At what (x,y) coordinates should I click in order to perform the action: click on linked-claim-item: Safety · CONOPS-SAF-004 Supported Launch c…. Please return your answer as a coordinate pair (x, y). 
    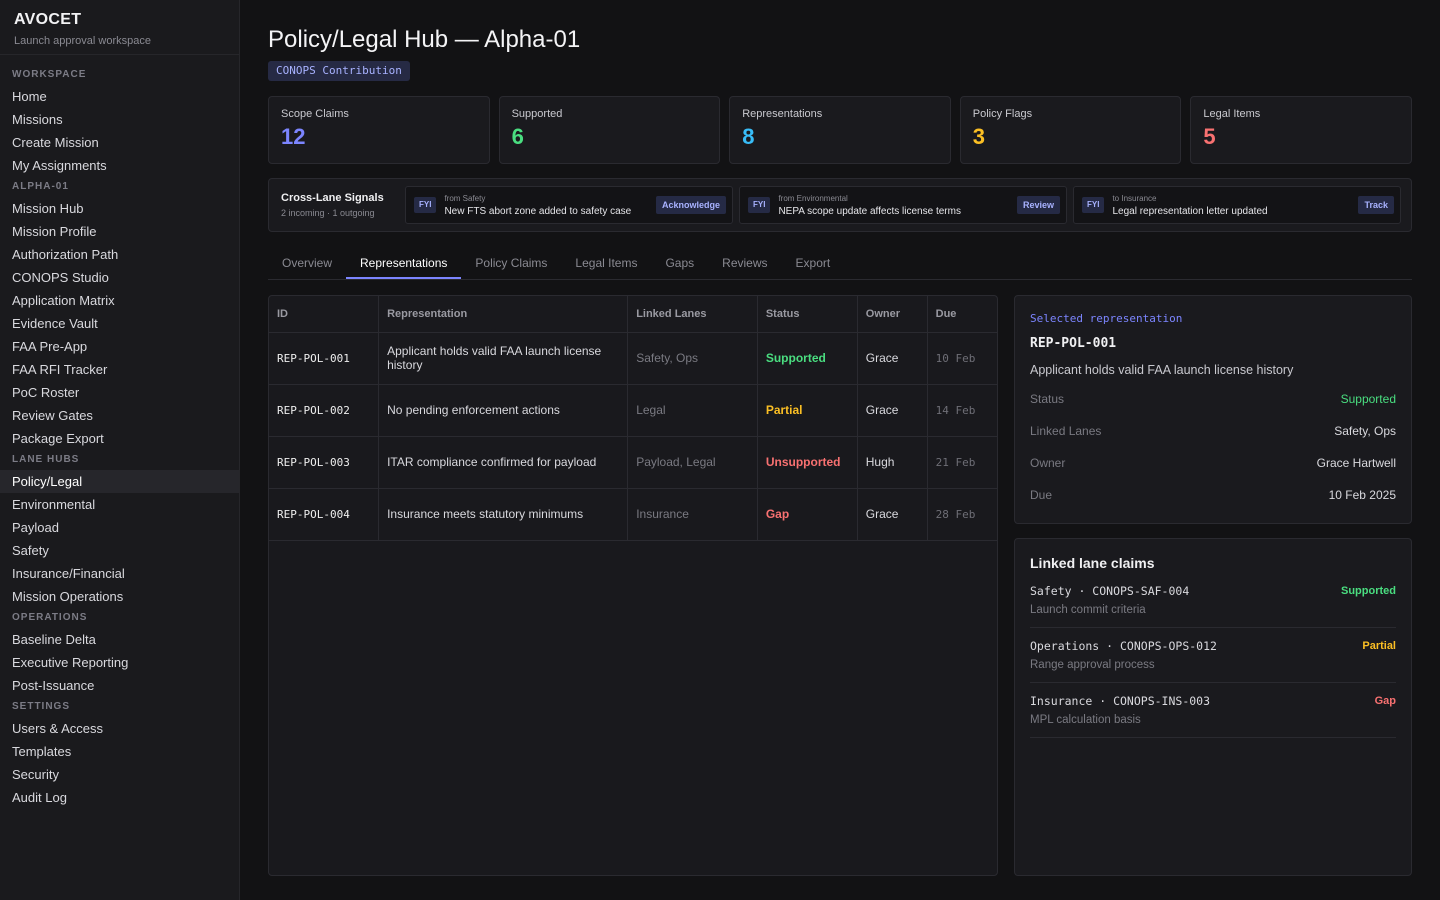
    Looking at the image, I should click on (1213, 600).